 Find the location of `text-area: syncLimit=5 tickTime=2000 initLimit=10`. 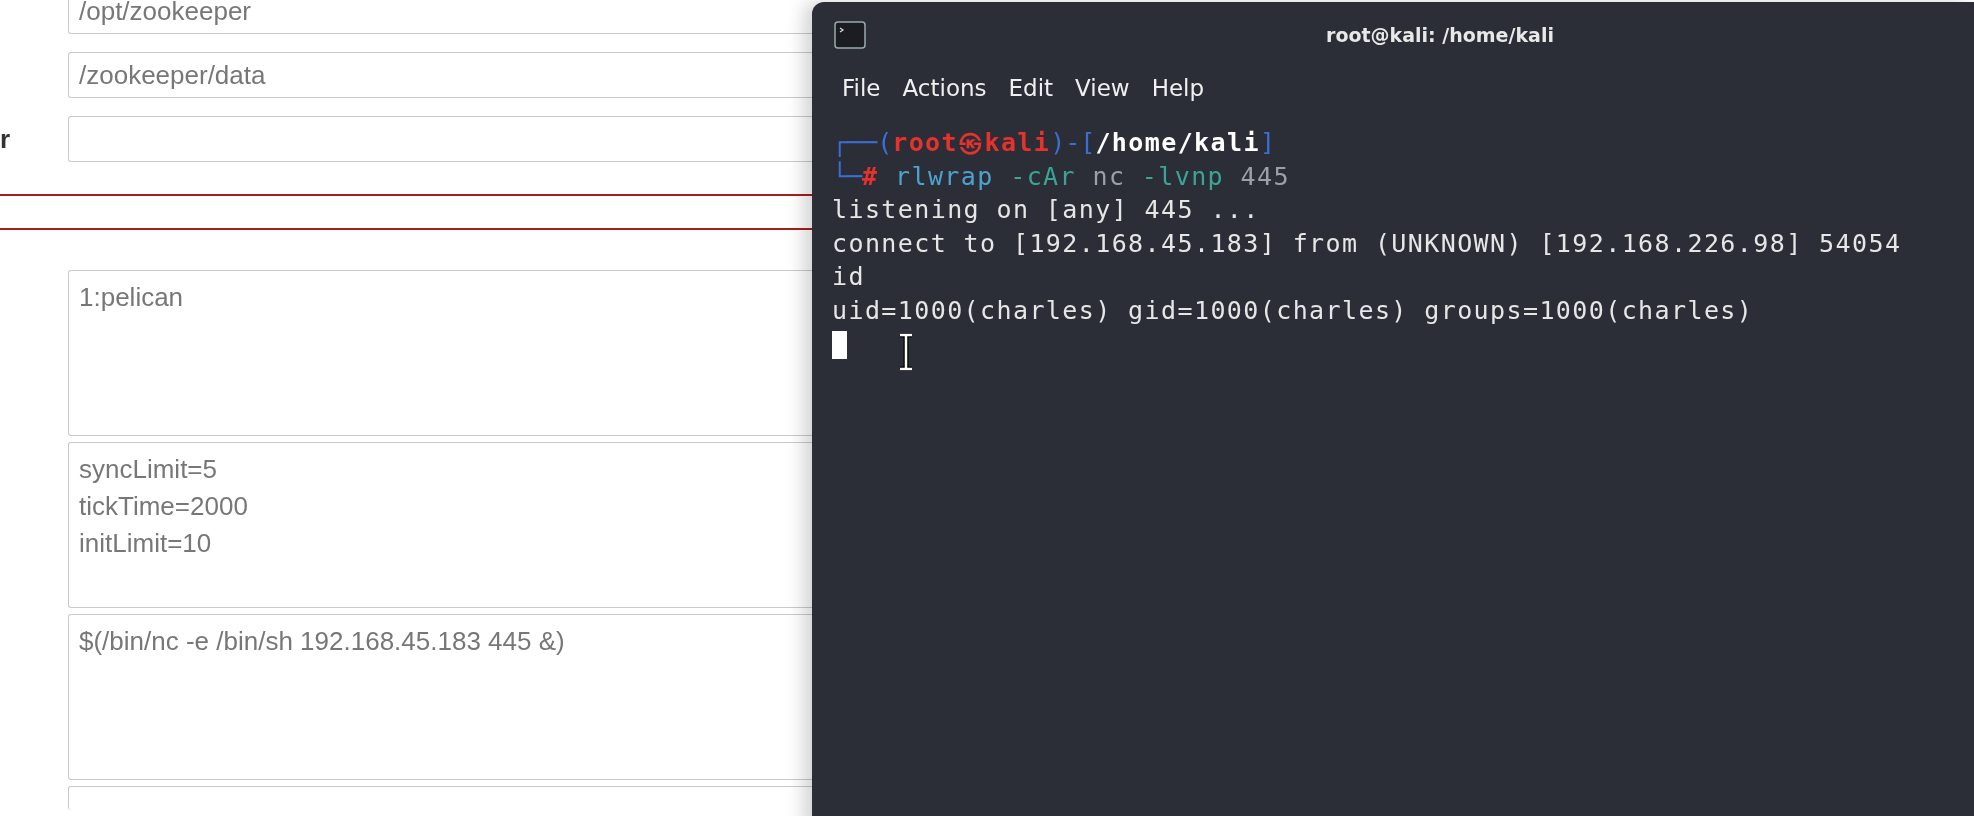

text-area: syncLimit=5 tickTime=2000 initLimit=10 is located at coordinates (440, 525).